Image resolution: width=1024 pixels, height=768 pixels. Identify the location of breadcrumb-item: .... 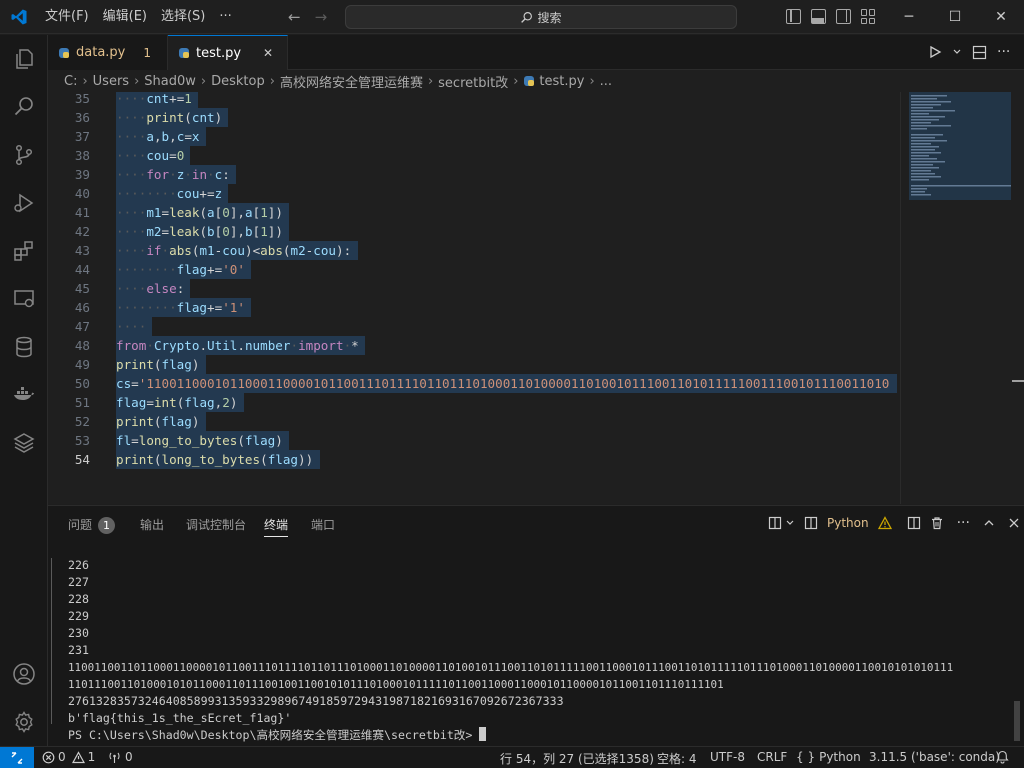
(606, 81).